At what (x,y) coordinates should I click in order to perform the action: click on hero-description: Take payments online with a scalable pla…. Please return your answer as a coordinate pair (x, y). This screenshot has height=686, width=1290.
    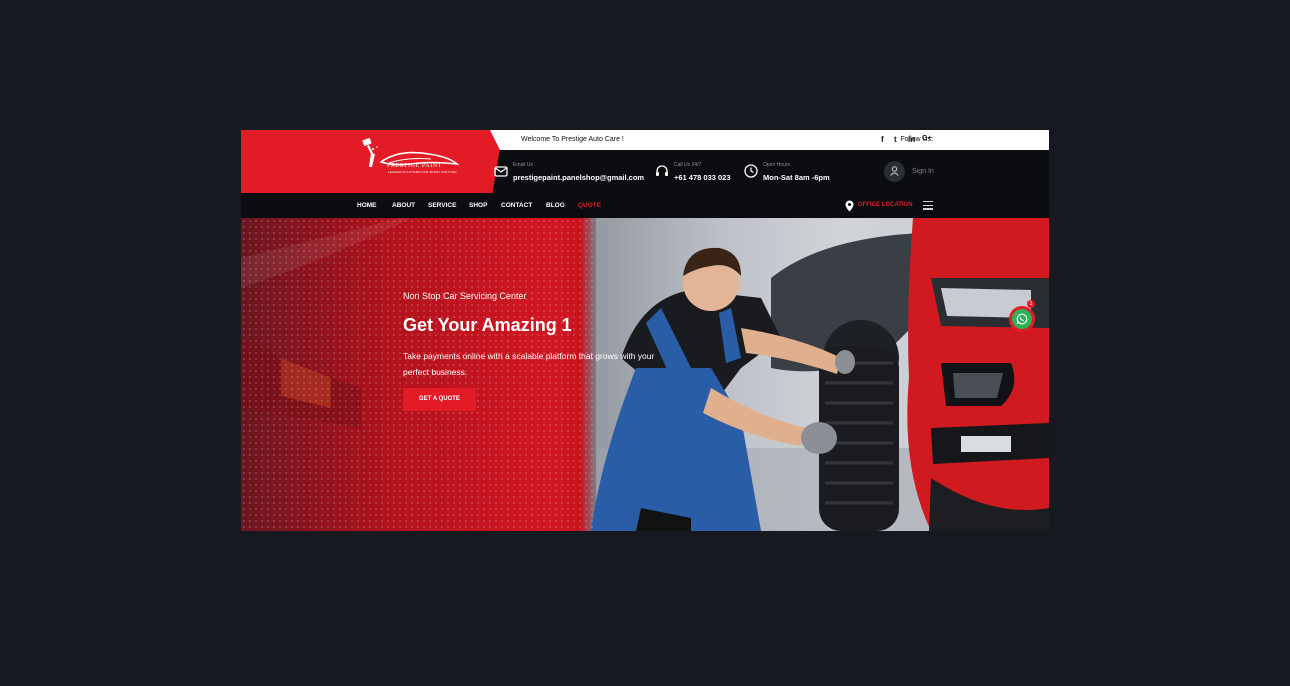
    Looking at the image, I should click on (529, 364).